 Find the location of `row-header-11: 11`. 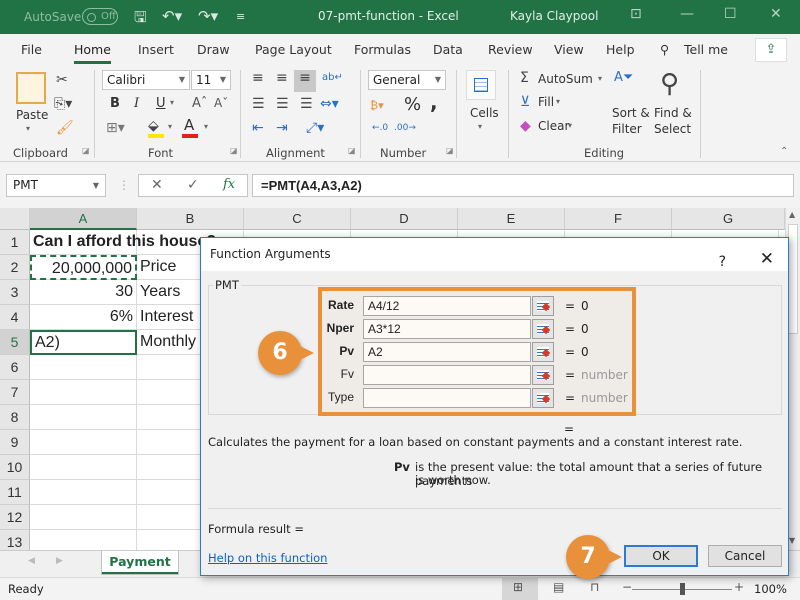

row-header-11: 11 is located at coordinates (15, 492).